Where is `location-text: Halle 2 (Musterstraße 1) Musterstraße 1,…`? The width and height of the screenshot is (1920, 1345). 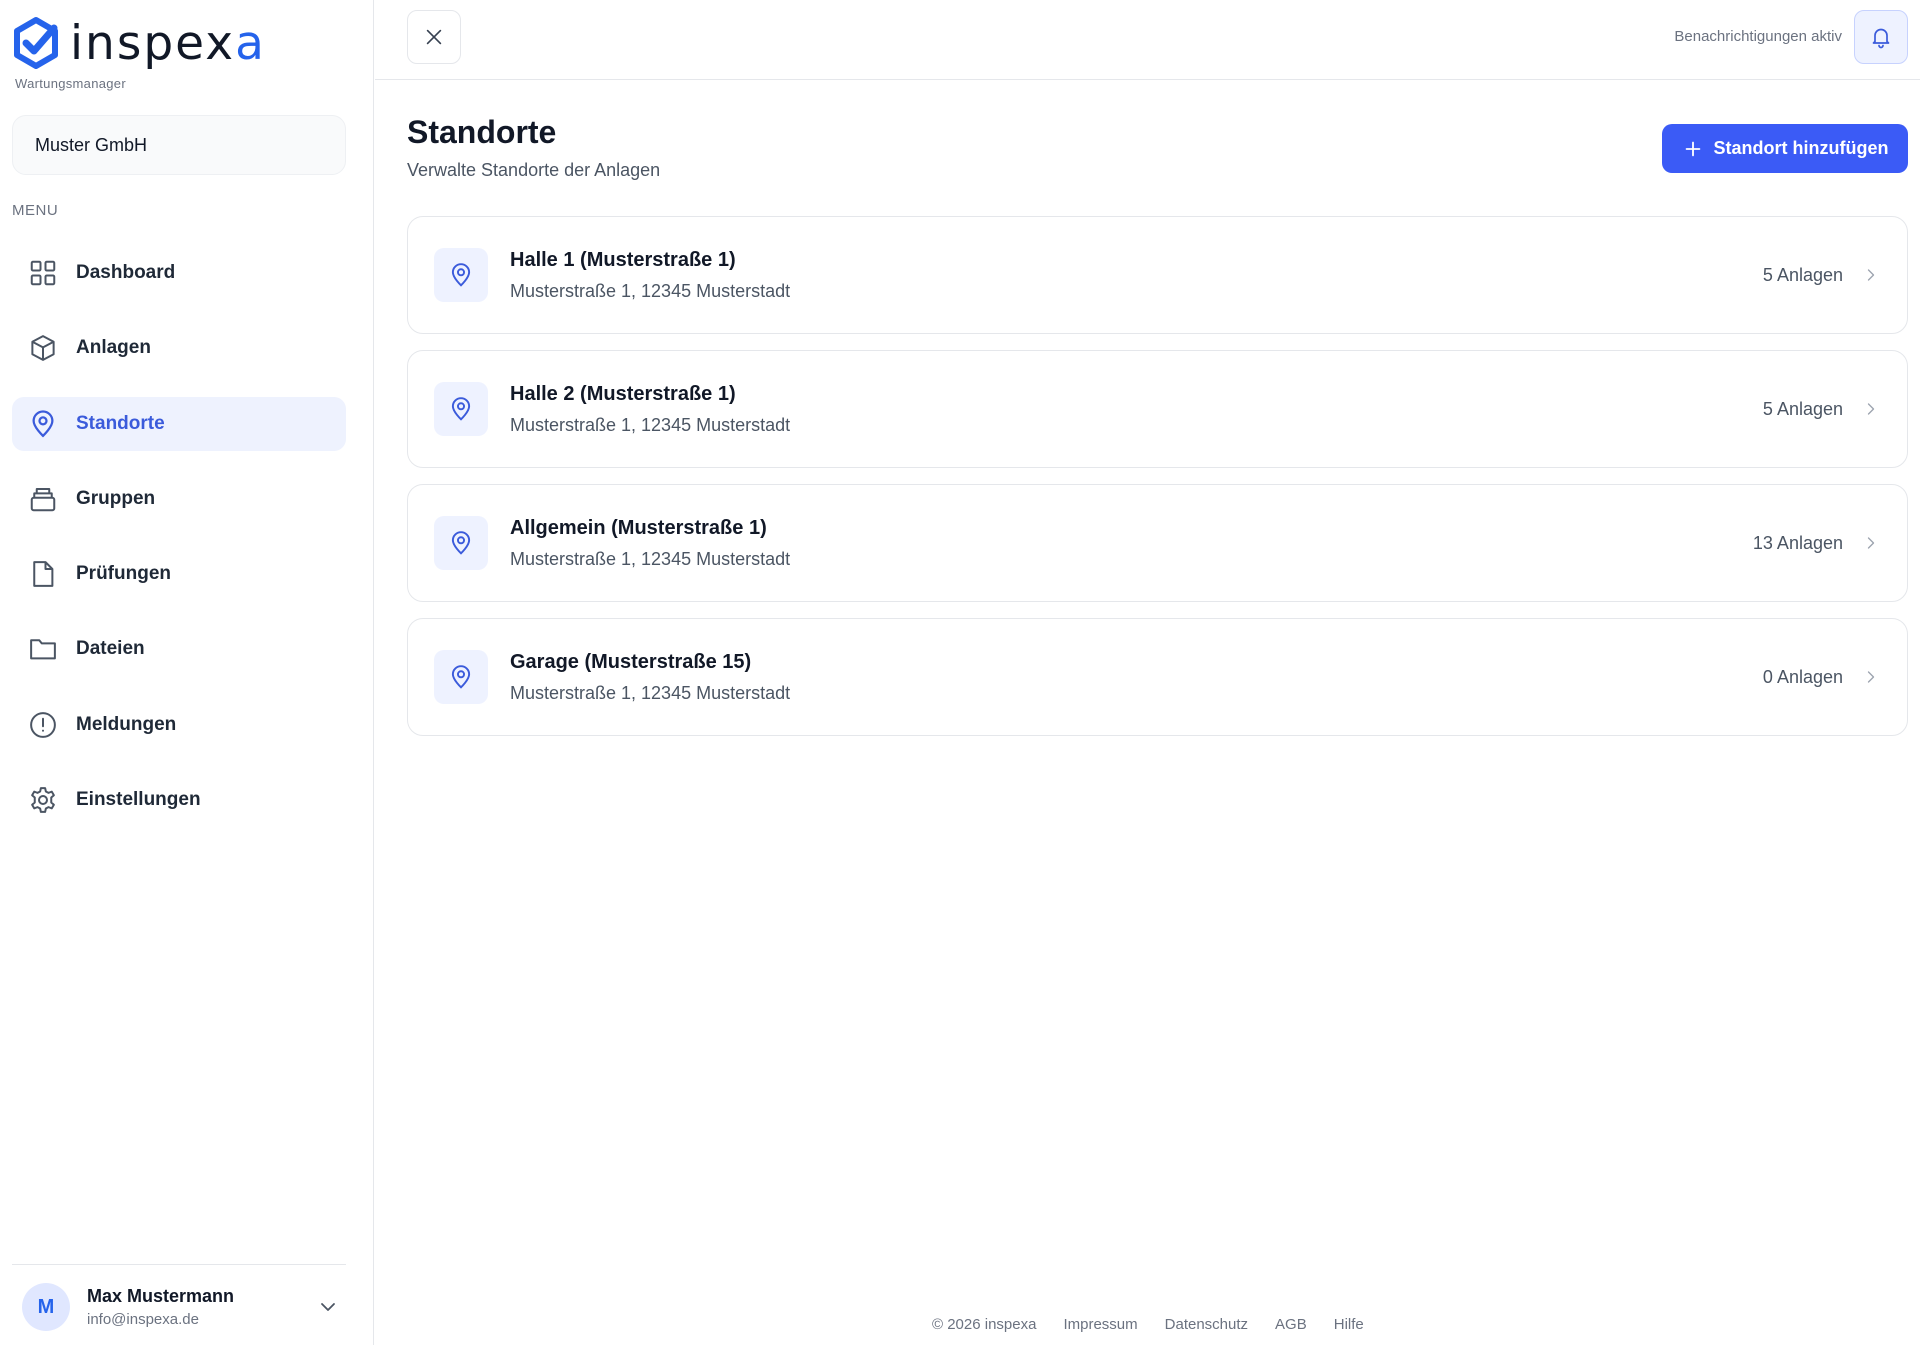 location-text: Halle 2 (Musterstraße 1) Musterstraße 1,… is located at coordinates (1136, 409).